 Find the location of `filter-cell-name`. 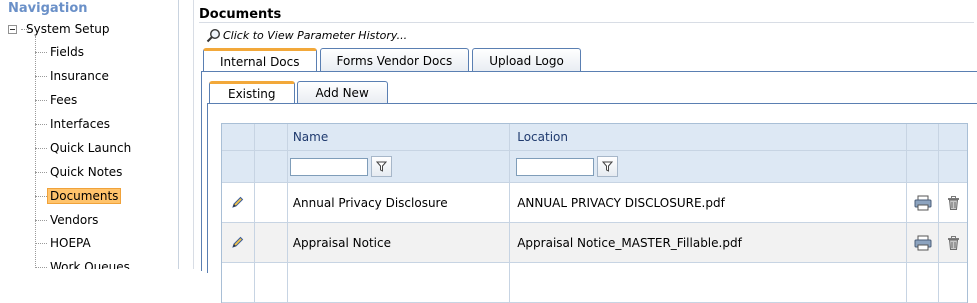

filter-cell-name is located at coordinates (399, 166).